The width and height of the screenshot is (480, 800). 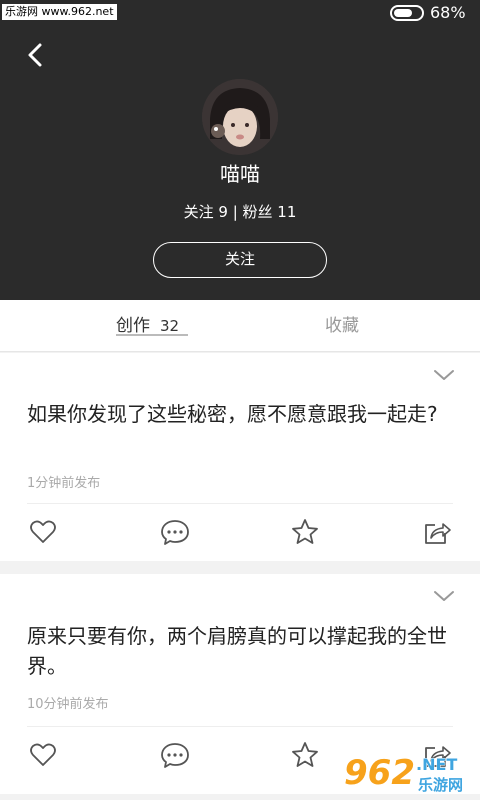 What do you see at coordinates (240, 212) in the screenshot?
I see `follow-stats: 关注 9 | 粉丝 11` at bounding box center [240, 212].